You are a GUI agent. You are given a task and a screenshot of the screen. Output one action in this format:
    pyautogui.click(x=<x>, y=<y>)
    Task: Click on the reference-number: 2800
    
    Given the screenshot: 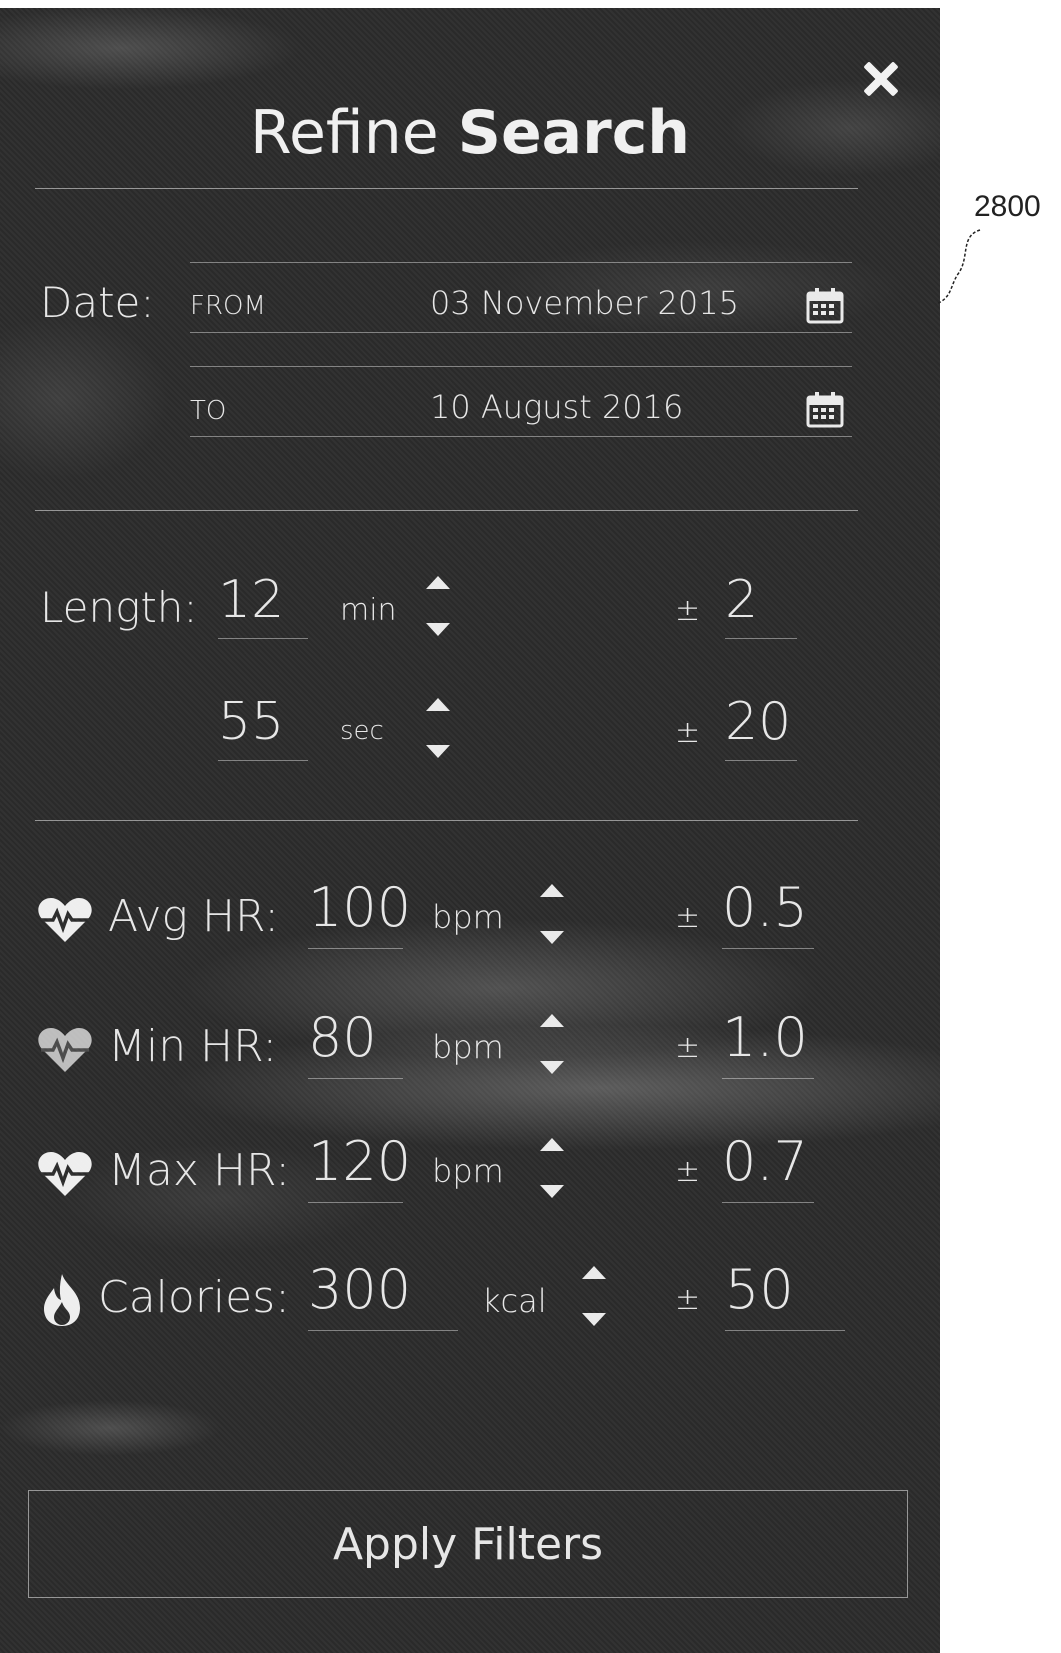 What is the action you would take?
    pyautogui.click(x=1007, y=206)
    